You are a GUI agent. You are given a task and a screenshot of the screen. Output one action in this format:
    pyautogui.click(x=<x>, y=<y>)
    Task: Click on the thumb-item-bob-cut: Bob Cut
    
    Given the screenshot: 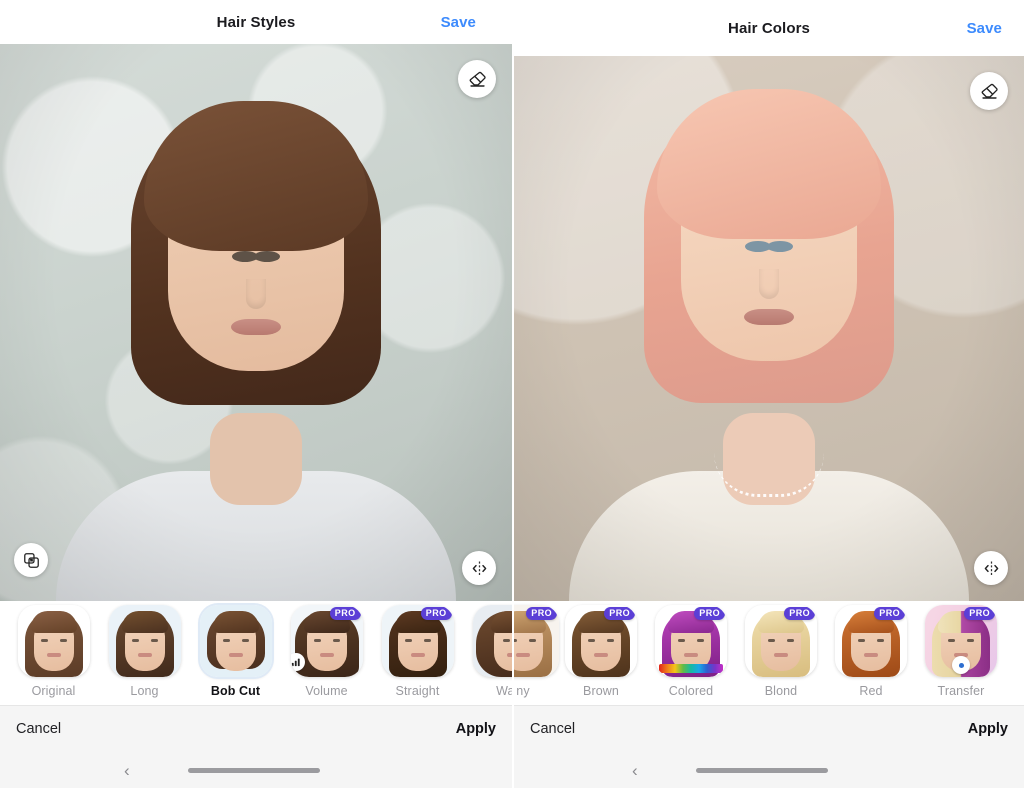 What is the action you would take?
    pyautogui.click(x=235, y=649)
    